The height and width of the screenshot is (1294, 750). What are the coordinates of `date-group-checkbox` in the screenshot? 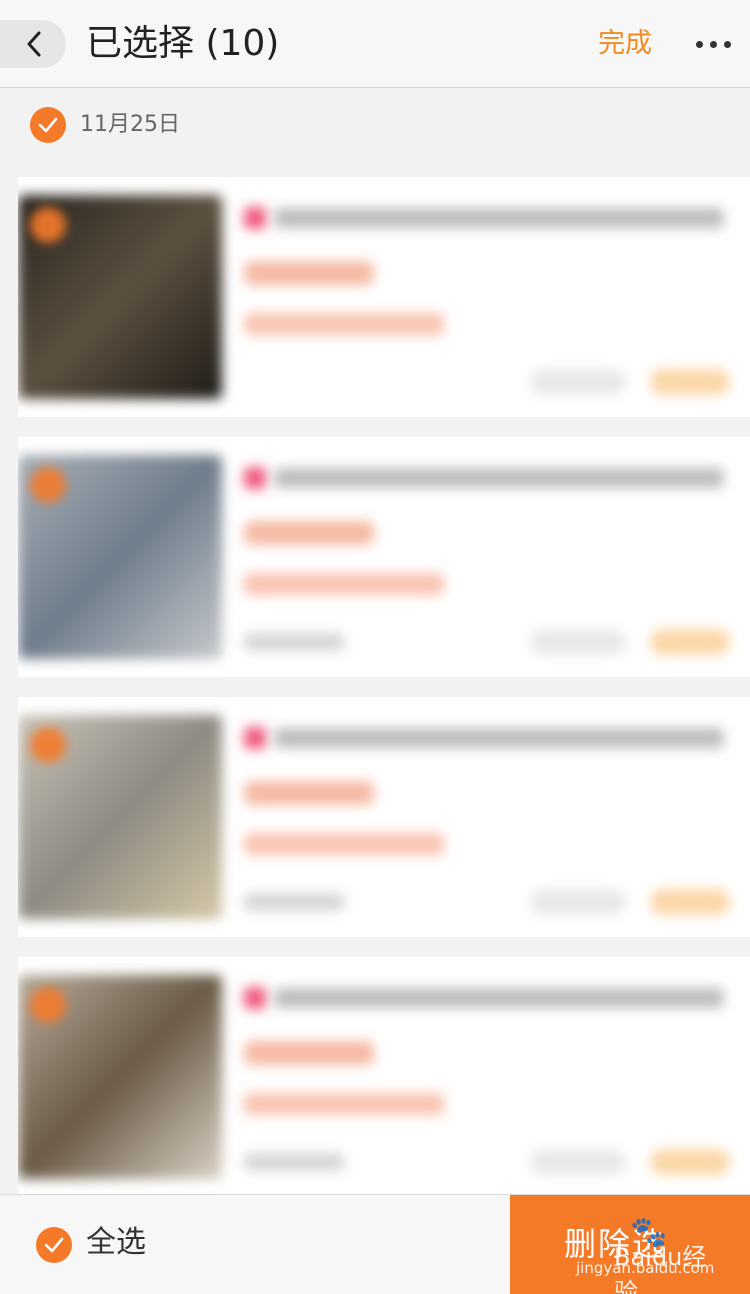 It's located at (48, 125).